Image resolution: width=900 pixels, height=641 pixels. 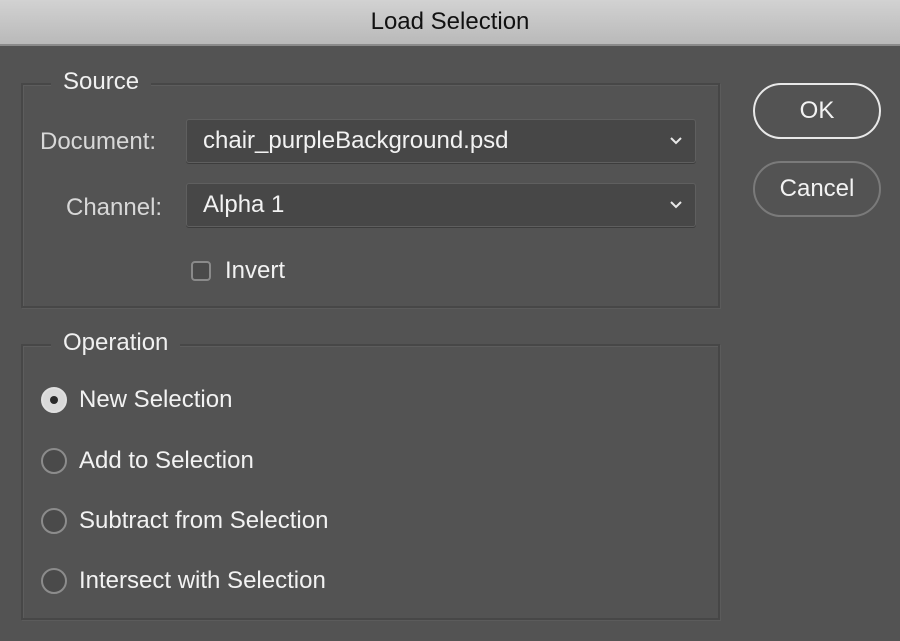 I want to click on radio-add-to-selection: Add to Selection, so click(x=147, y=461).